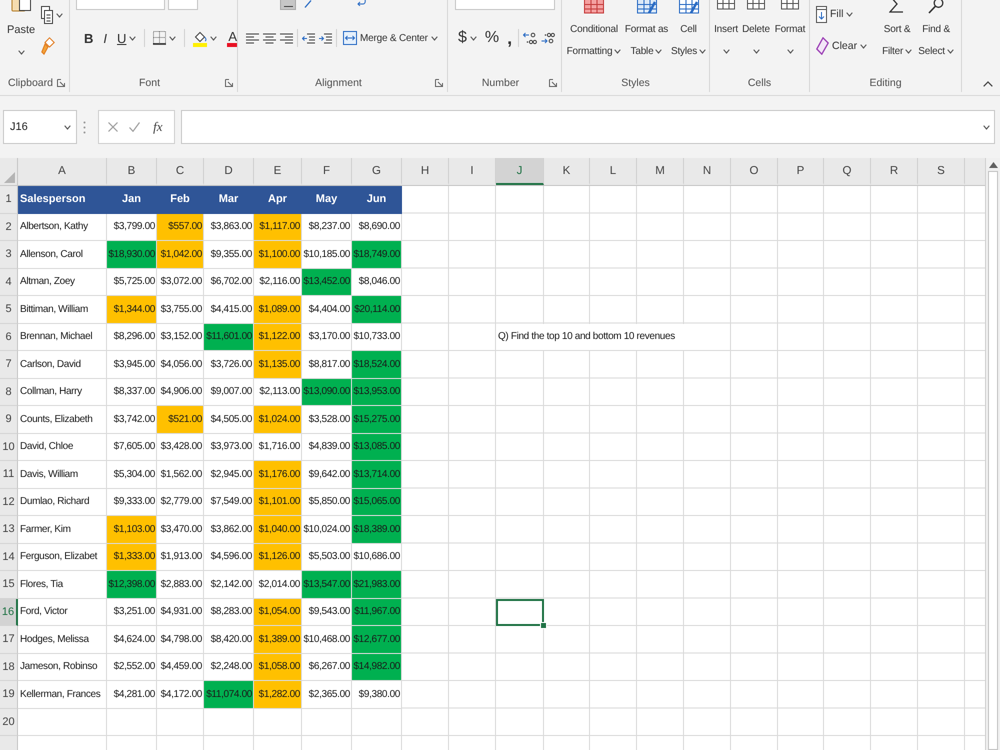 This screenshot has height=750, width=1000. I want to click on group-label: Number, so click(500, 82).